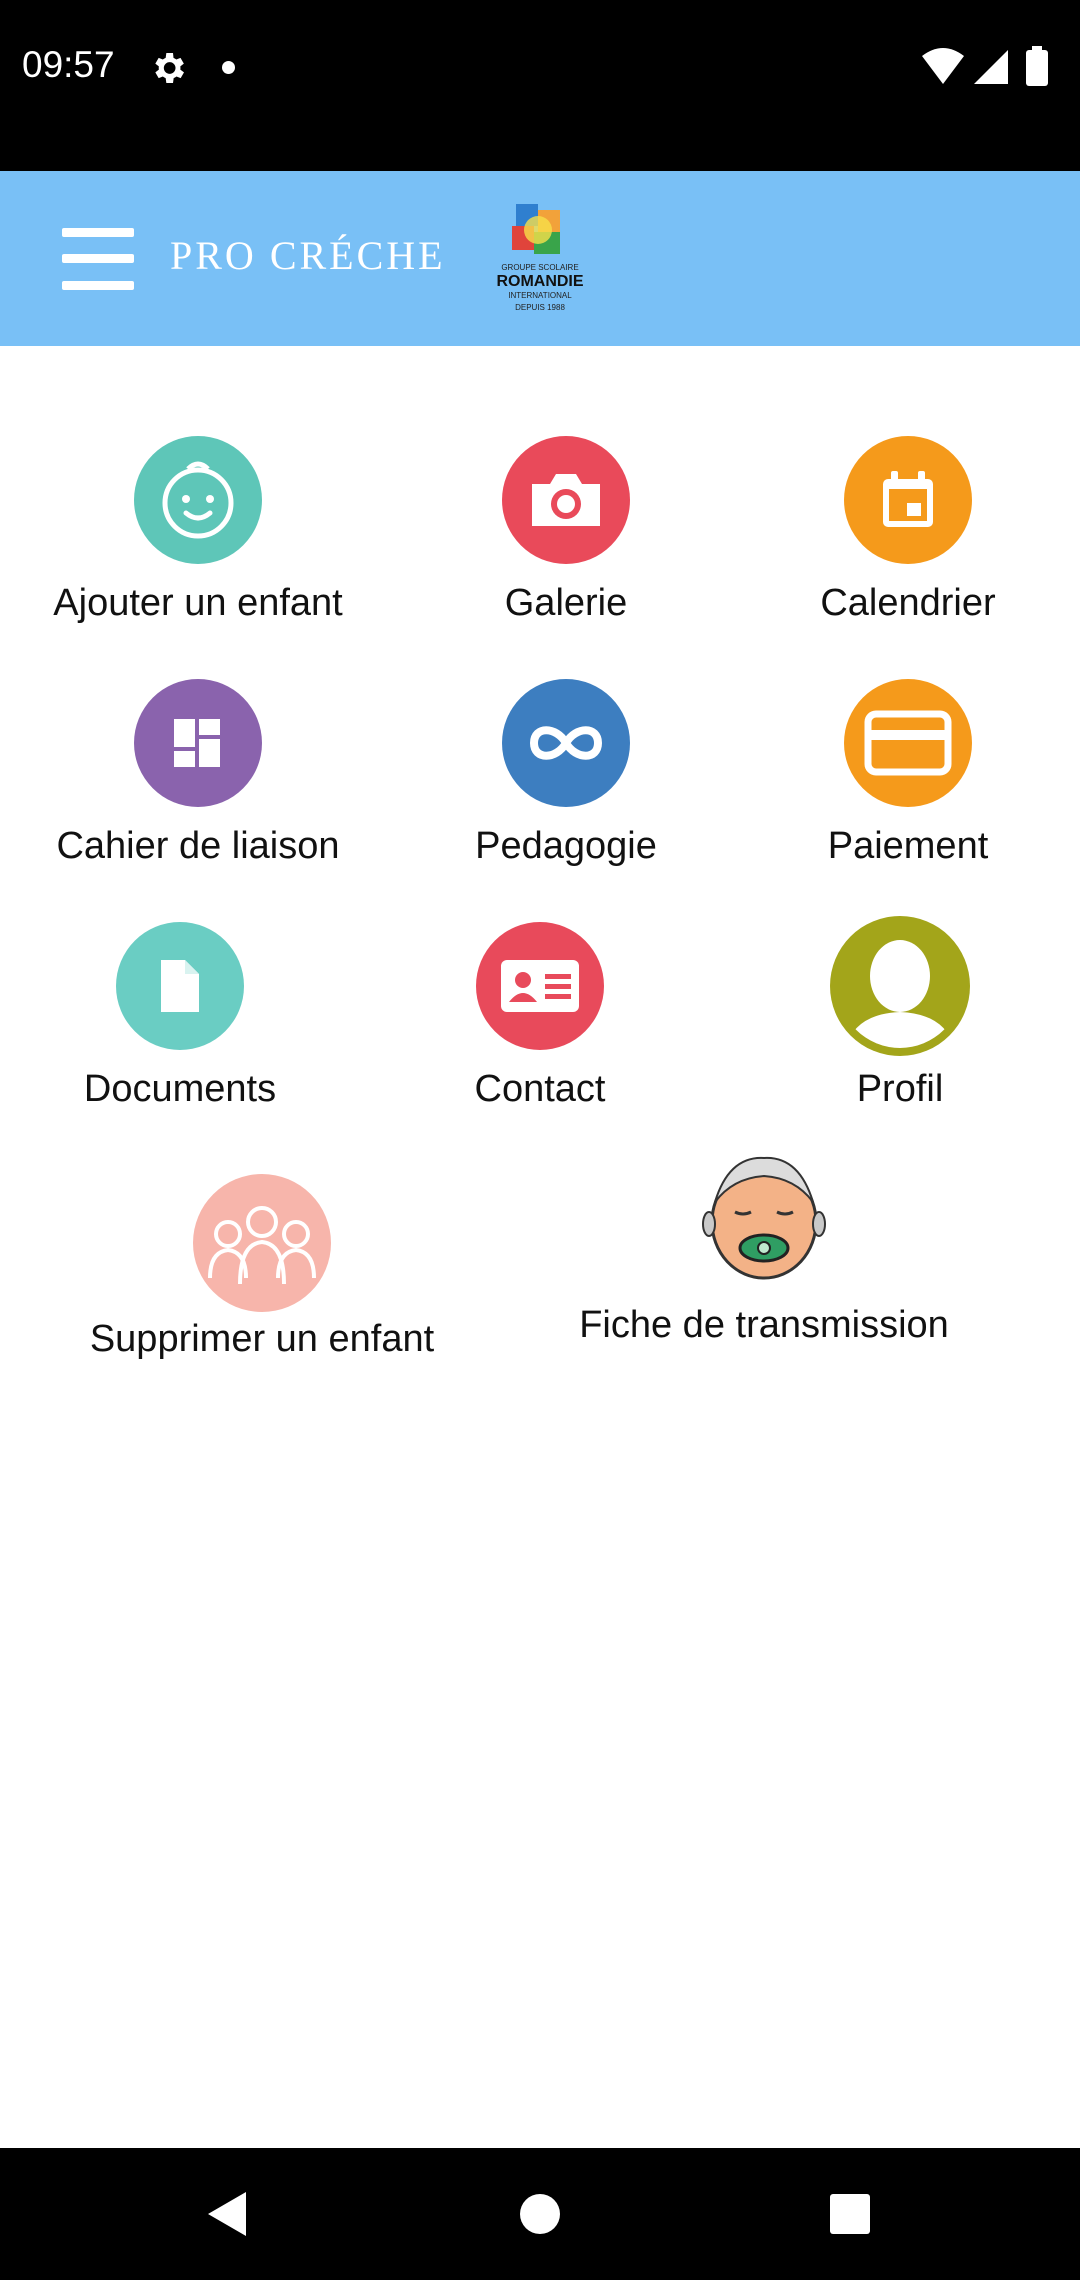  I want to click on status-time: 09:57, so click(68, 64).